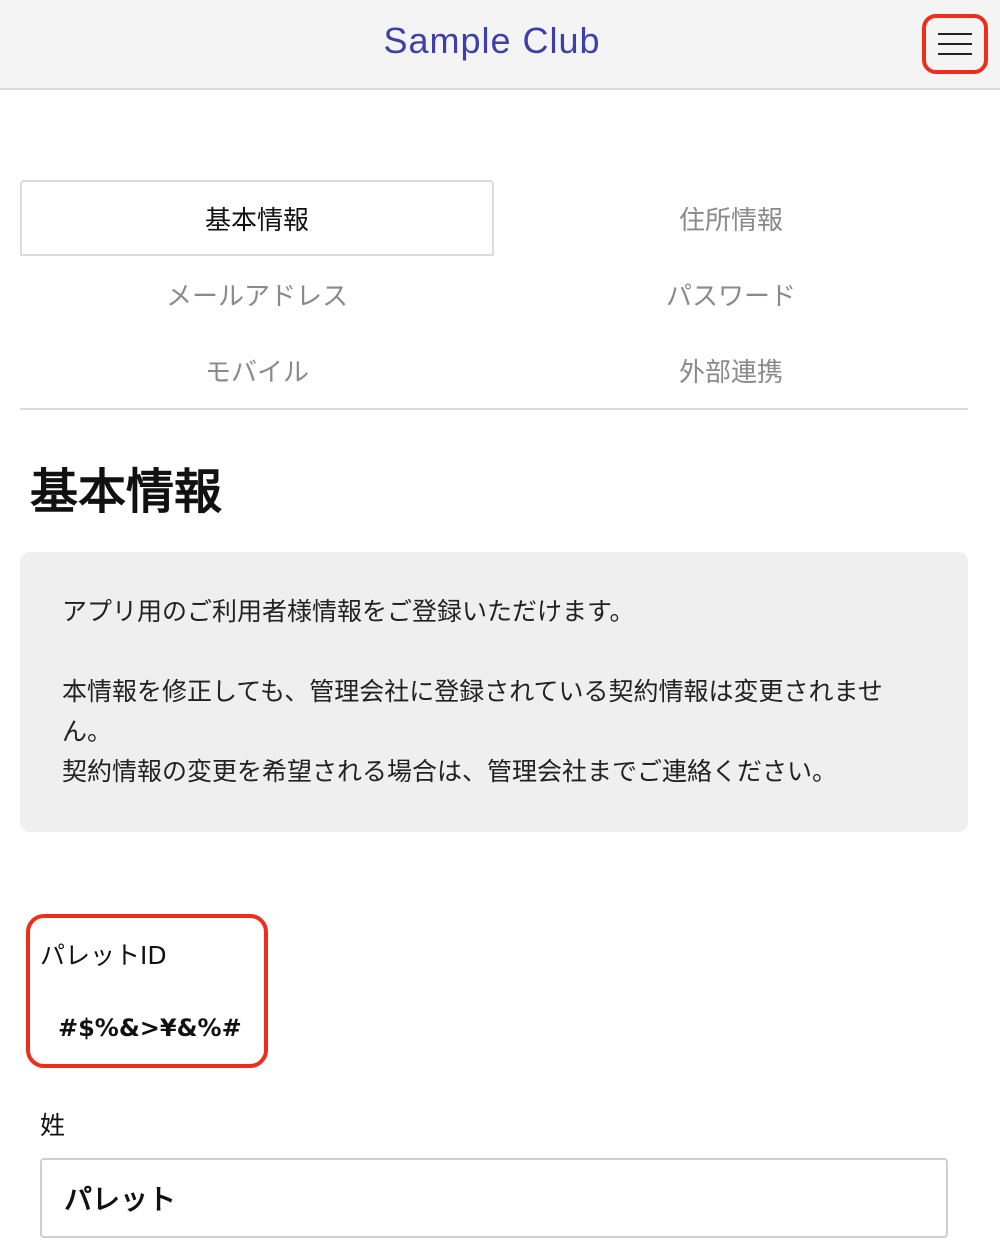 Image resolution: width=1000 pixels, height=1246 pixels. I want to click on menu-button, so click(955, 44).